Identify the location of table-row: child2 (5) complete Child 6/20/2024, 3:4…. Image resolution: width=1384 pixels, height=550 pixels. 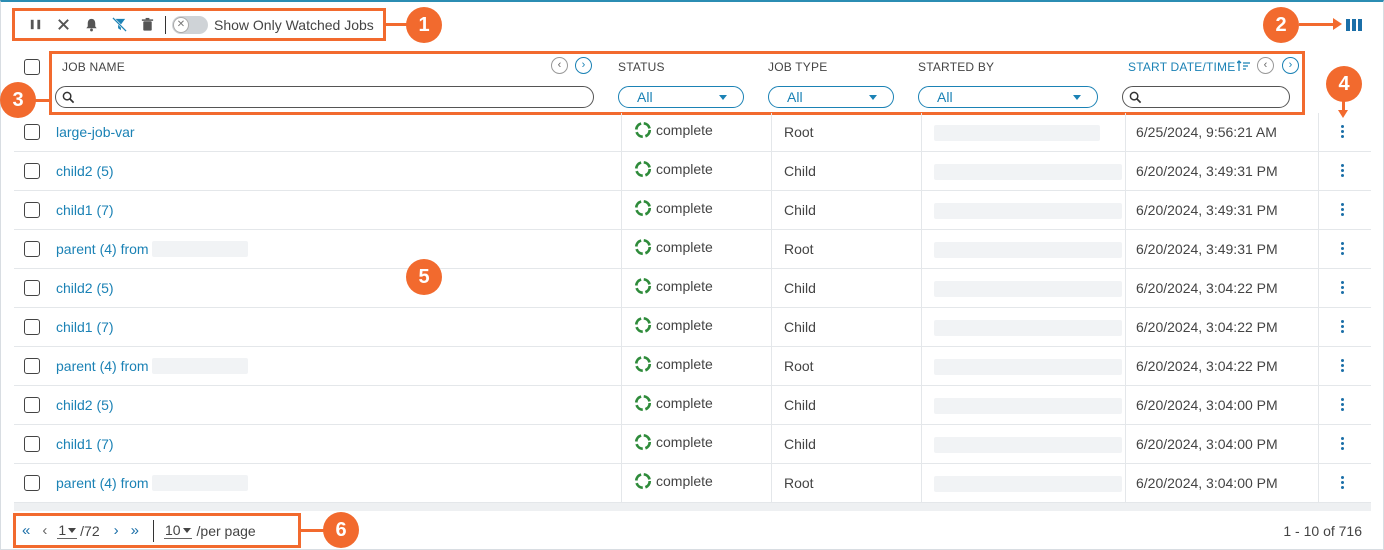
(692, 171).